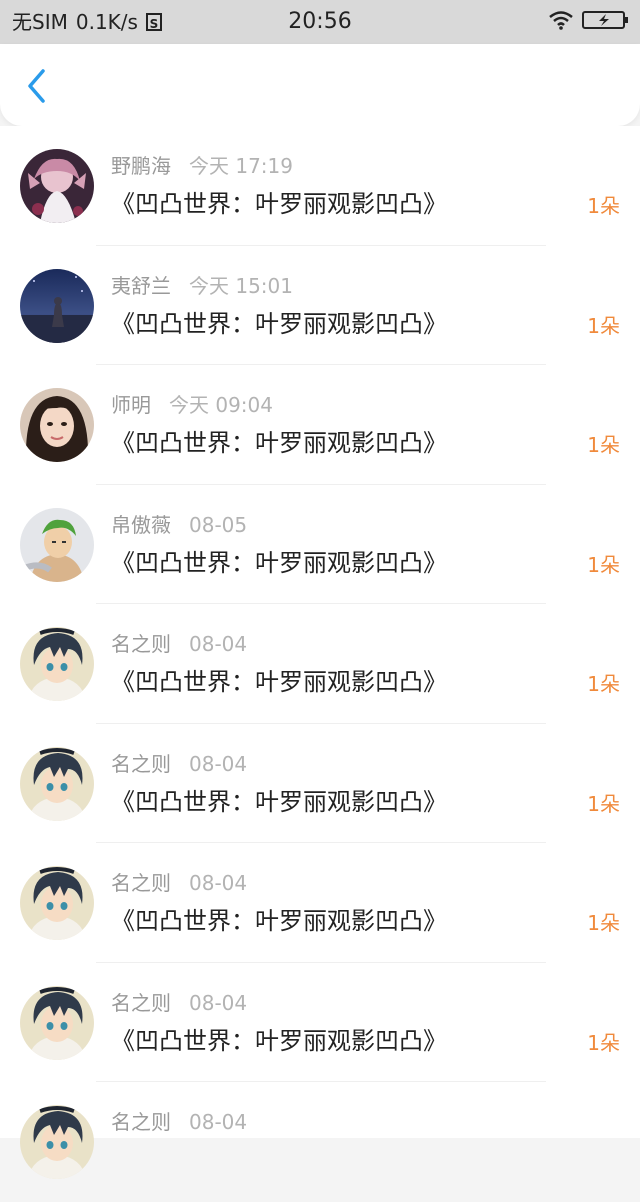 Image resolution: width=640 pixels, height=1202 pixels. Describe the element at coordinates (605, 20) in the screenshot. I see `battery-charging-icon` at that location.